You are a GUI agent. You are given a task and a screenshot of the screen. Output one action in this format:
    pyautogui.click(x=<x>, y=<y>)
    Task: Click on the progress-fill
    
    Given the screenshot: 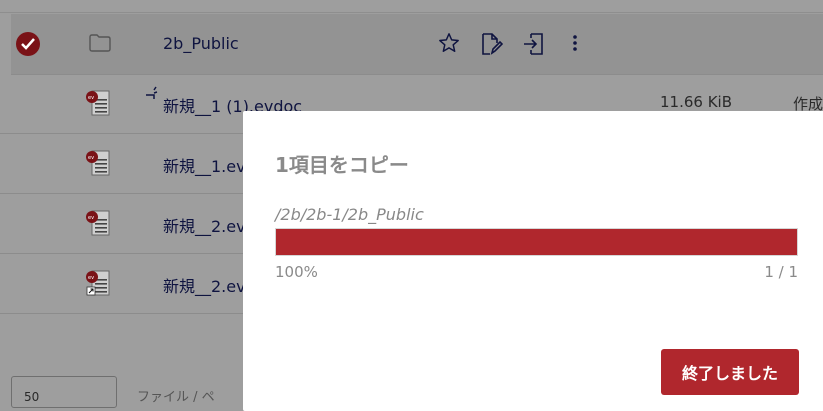 What is the action you would take?
    pyautogui.click(x=536, y=242)
    